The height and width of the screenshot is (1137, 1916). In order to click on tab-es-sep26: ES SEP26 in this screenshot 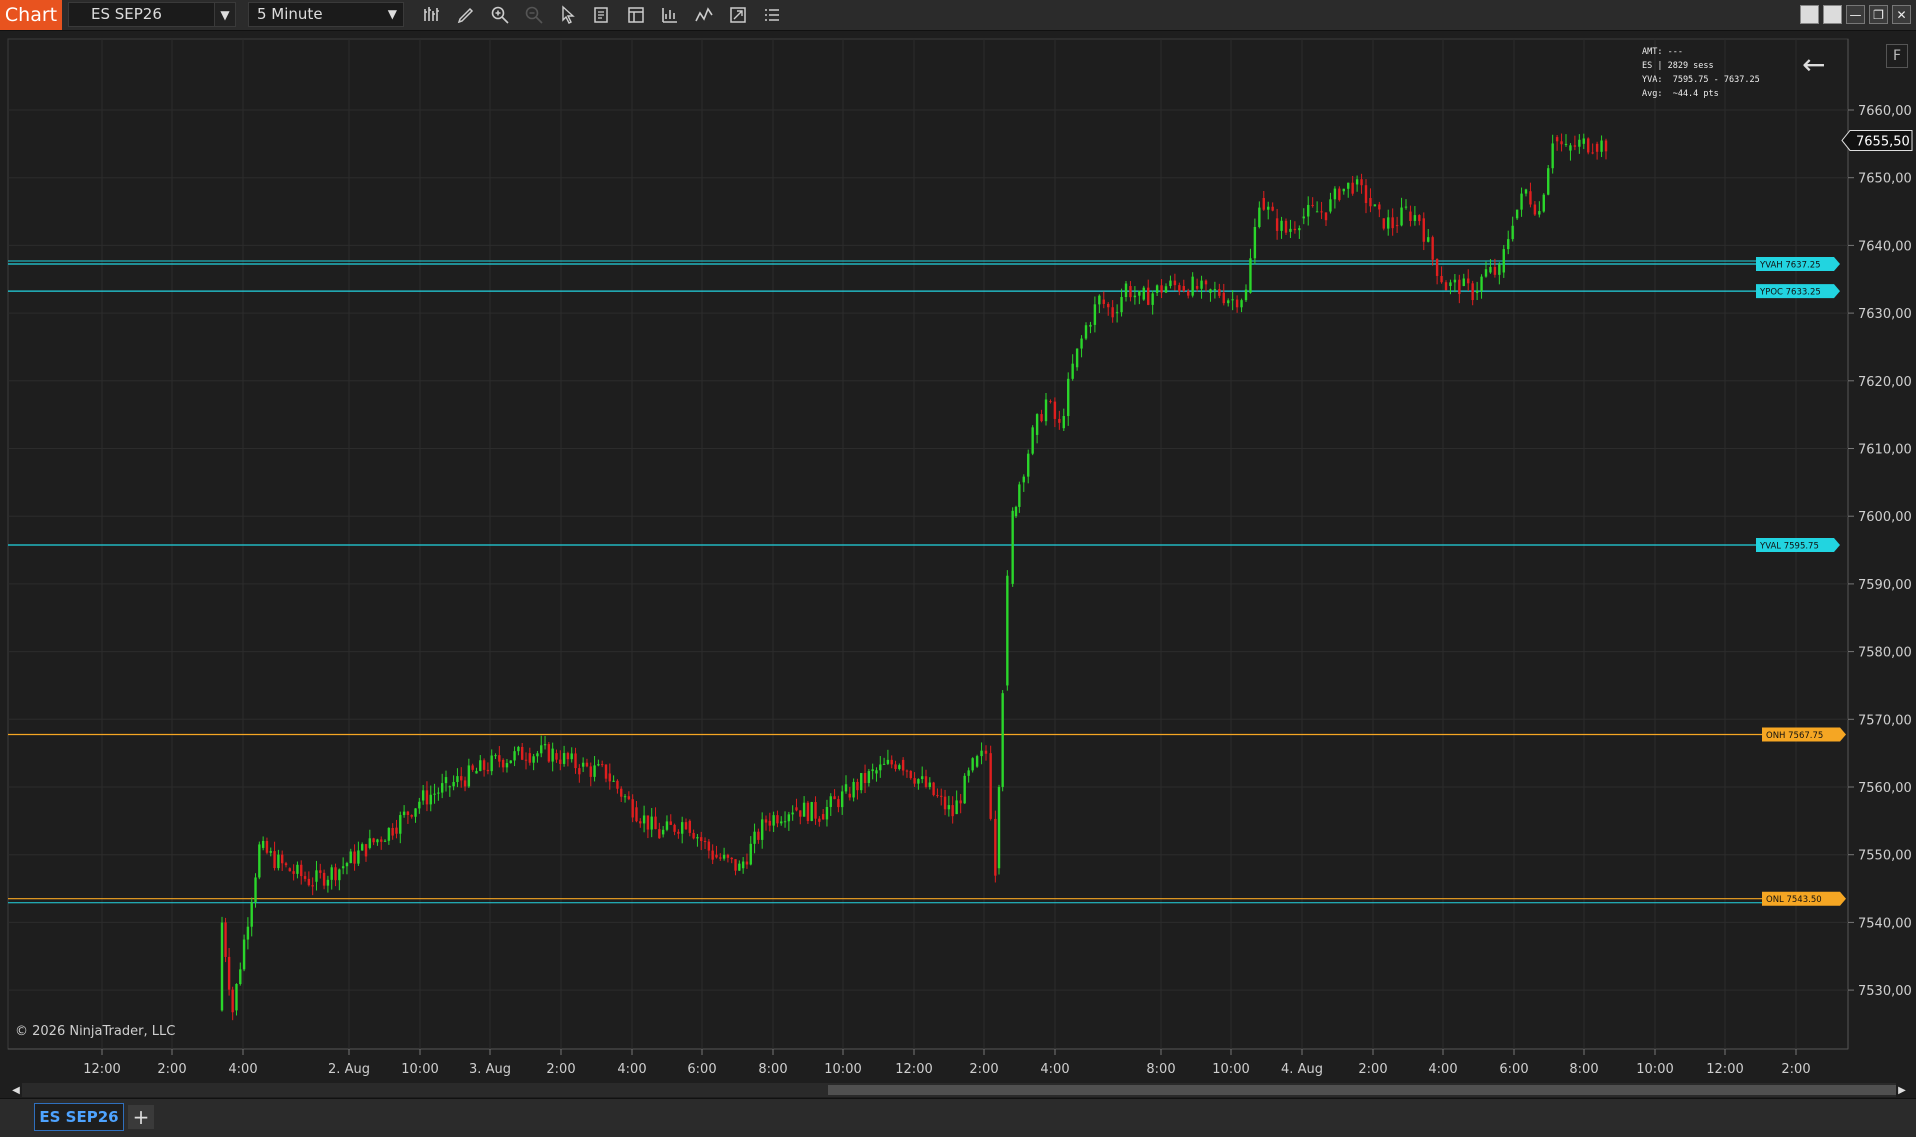, I will do `click(79, 1117)`.